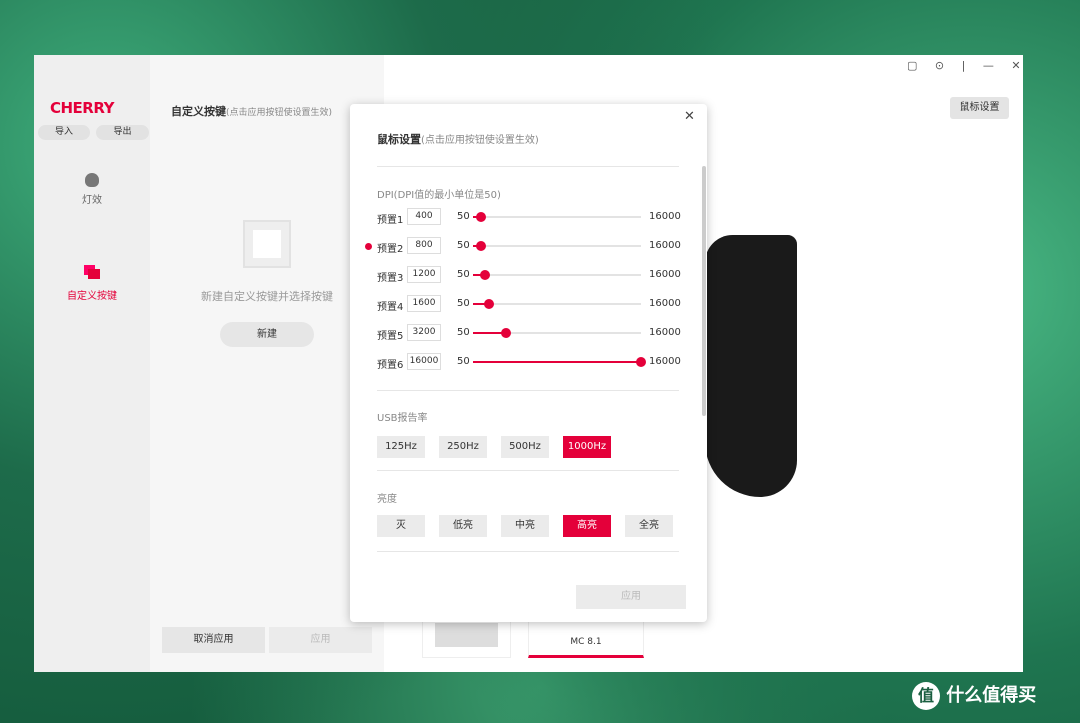  What do you see at coordinates (424, 303) in the screenshot?
I see `dpi-input: 1600` at bounding box center [424, 303].